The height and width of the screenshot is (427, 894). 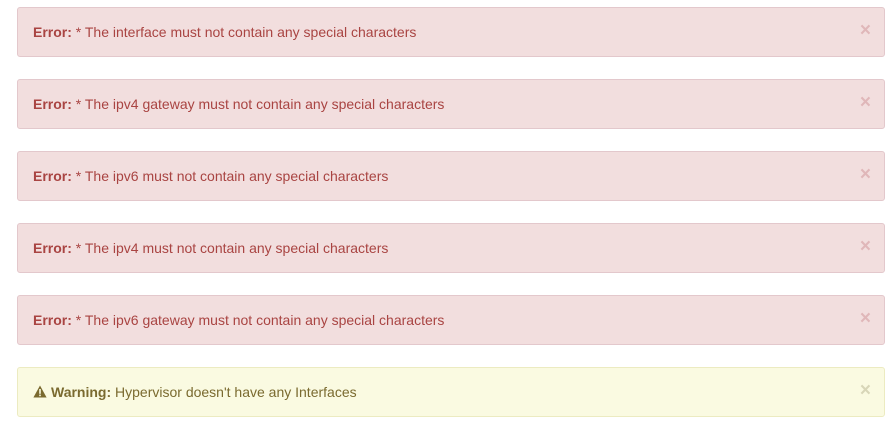 I want to click on alert-message: Hypervisor doesn't have any Interfaces, so click(x=236, y=392).